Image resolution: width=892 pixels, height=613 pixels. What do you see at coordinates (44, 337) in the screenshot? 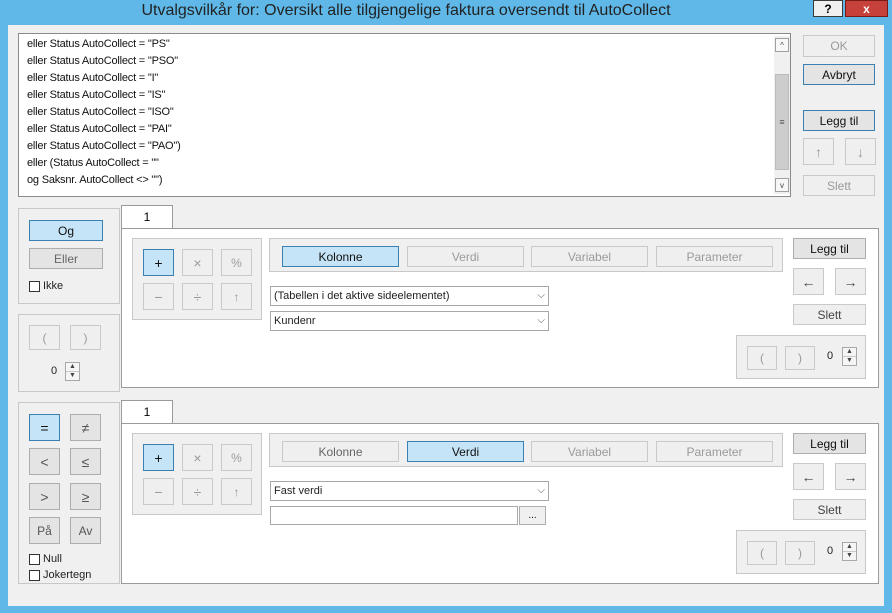
I see `open-paren-button: (` at bounding box center [44, 337].